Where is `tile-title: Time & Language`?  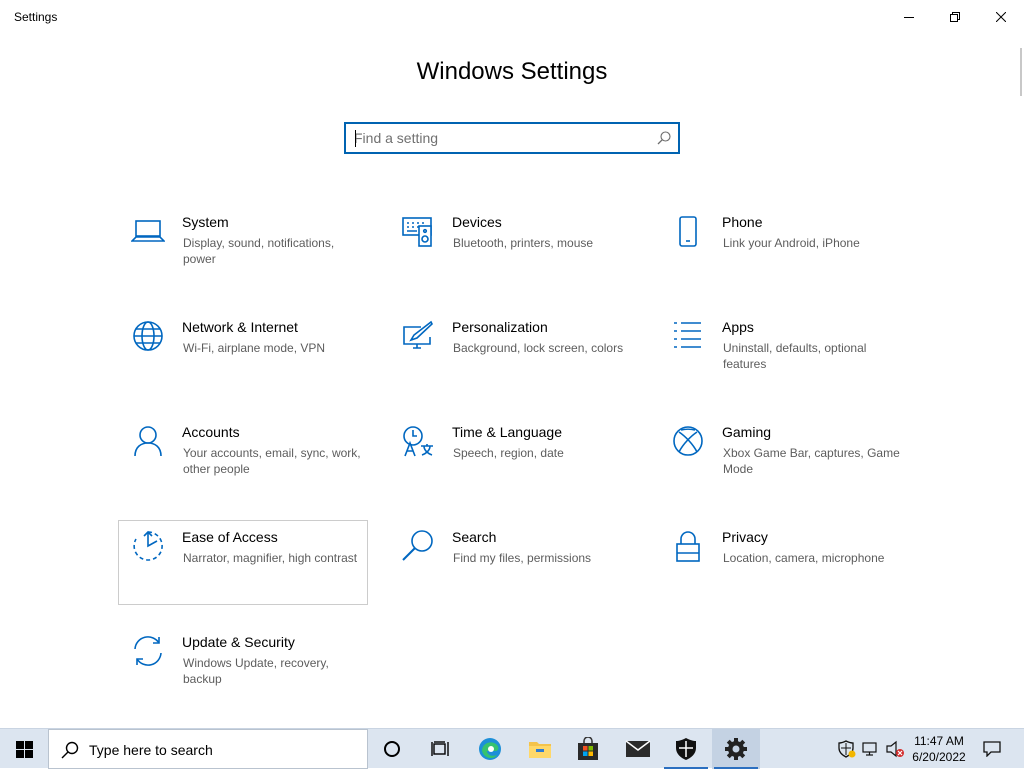
tile-title: Time & Language is located at coordinates (507, 432).